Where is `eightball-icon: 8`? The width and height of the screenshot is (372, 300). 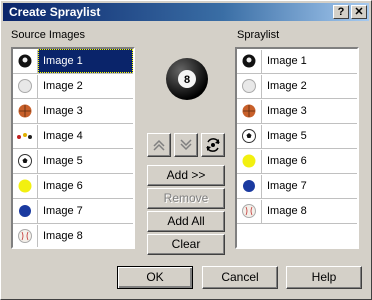
eightball-icon: 8 is located at coordinates (187, 79).